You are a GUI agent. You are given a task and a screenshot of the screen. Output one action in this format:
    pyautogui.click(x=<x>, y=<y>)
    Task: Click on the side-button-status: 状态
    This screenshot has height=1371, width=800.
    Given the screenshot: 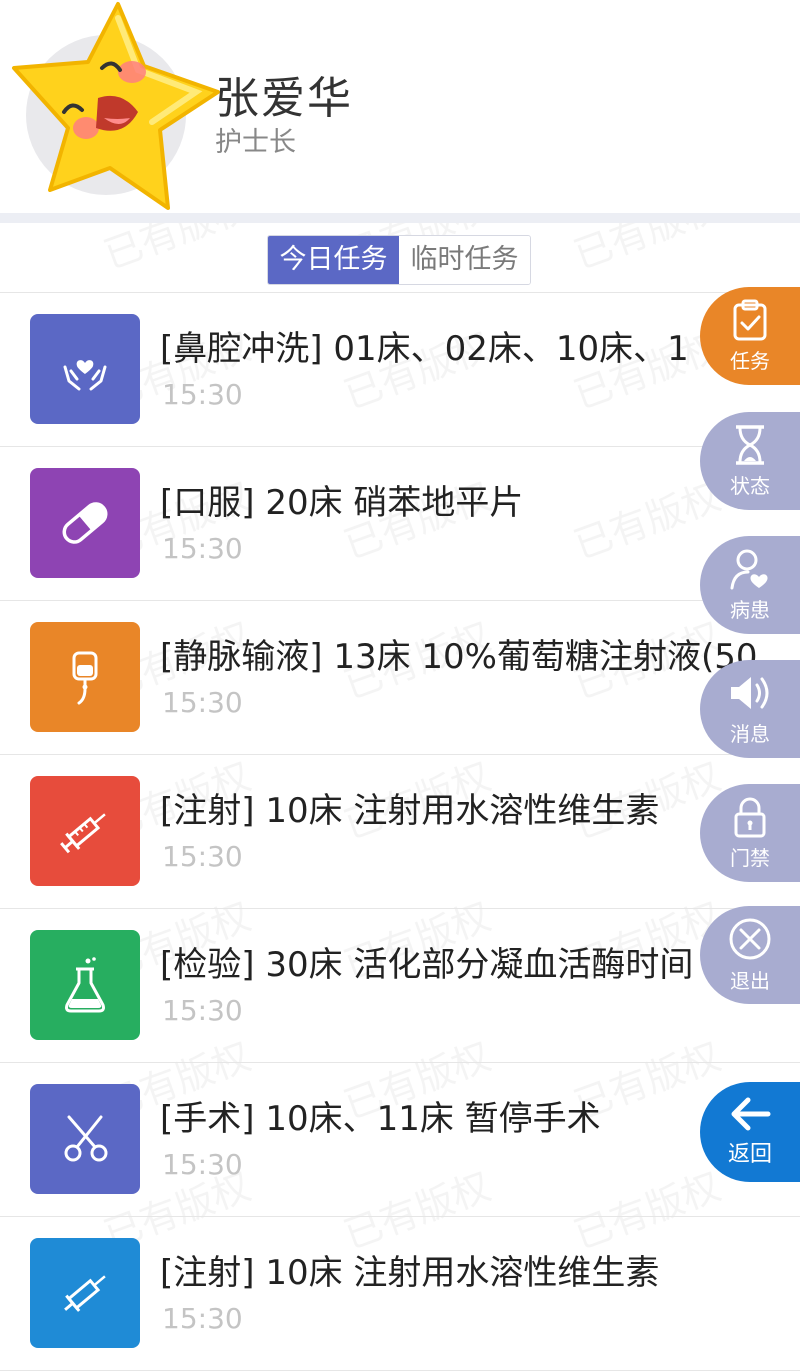 What is the action you would take?
    pyautogui.click(x=750, y=461)
    